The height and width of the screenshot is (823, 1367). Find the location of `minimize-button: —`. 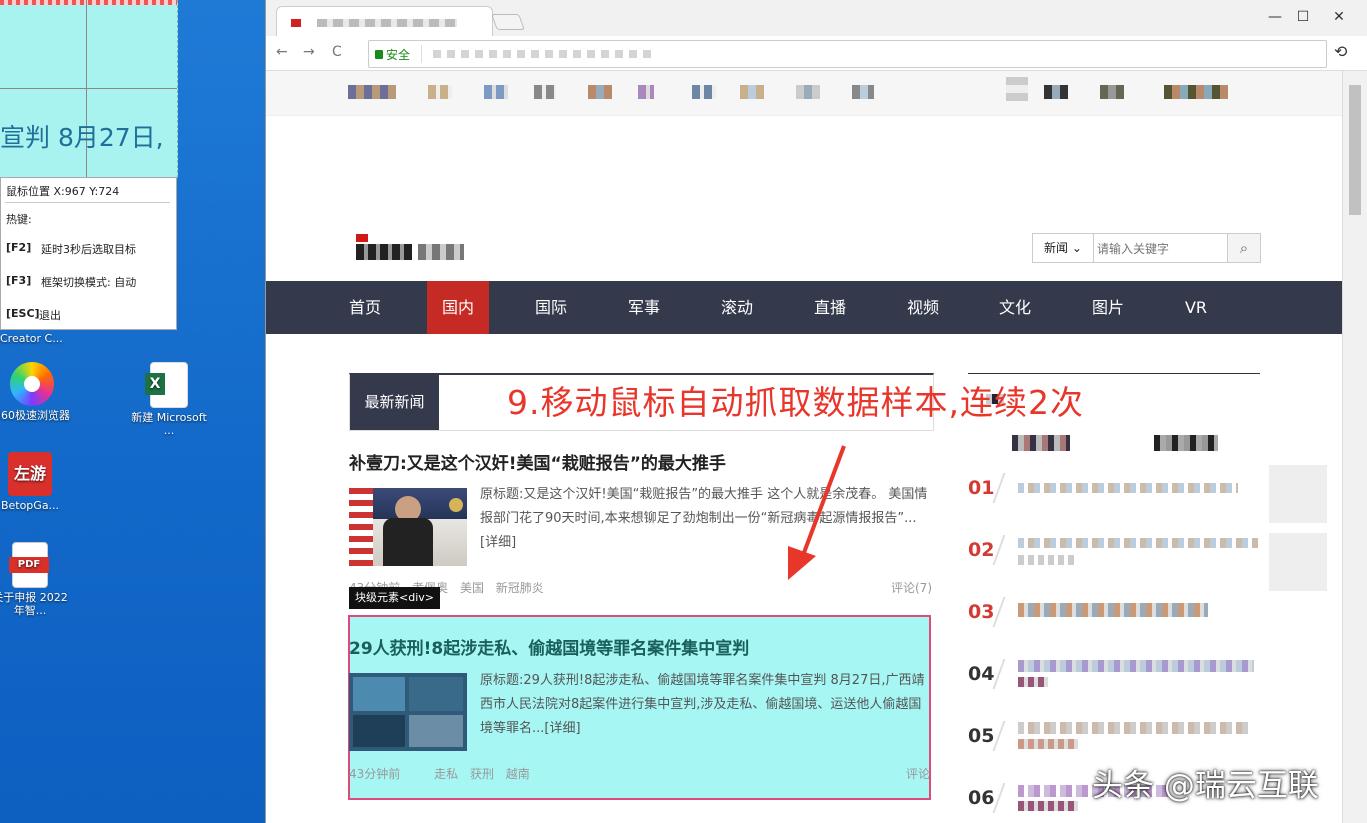

minimize-button: — is located at coordinates (1275, 17).